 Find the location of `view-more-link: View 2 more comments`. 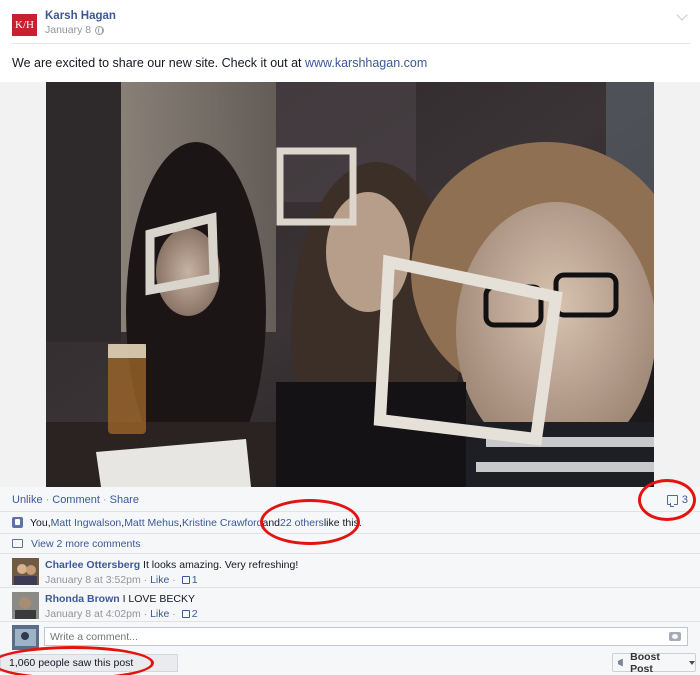

view-more-link: View 2 more comments is located at coordinates (86, 544).